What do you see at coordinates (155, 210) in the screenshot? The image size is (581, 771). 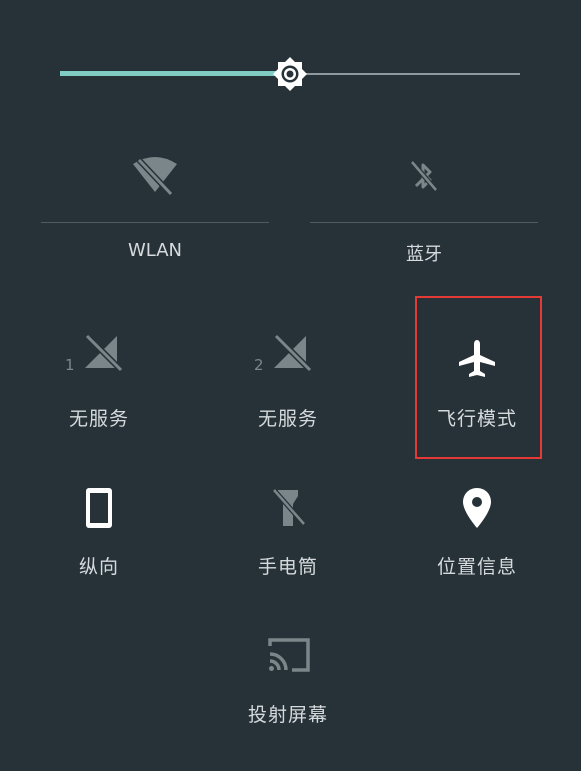 I see `tile-wlan: WLAN` at bounding box center [155, 210].